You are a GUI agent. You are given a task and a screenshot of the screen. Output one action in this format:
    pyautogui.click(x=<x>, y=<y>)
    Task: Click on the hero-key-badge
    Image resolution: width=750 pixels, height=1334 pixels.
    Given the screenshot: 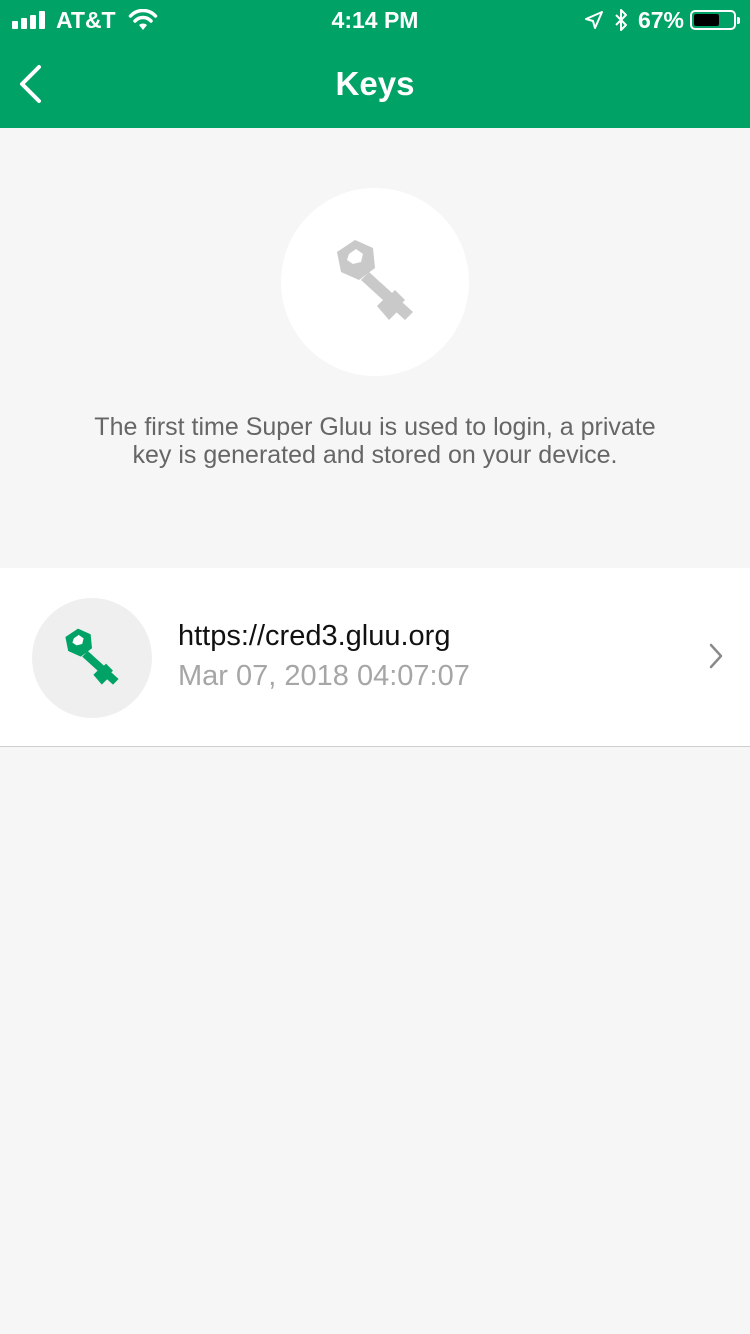 What is the action you would take?
    pyautogui.click(x=375, y=282)
    